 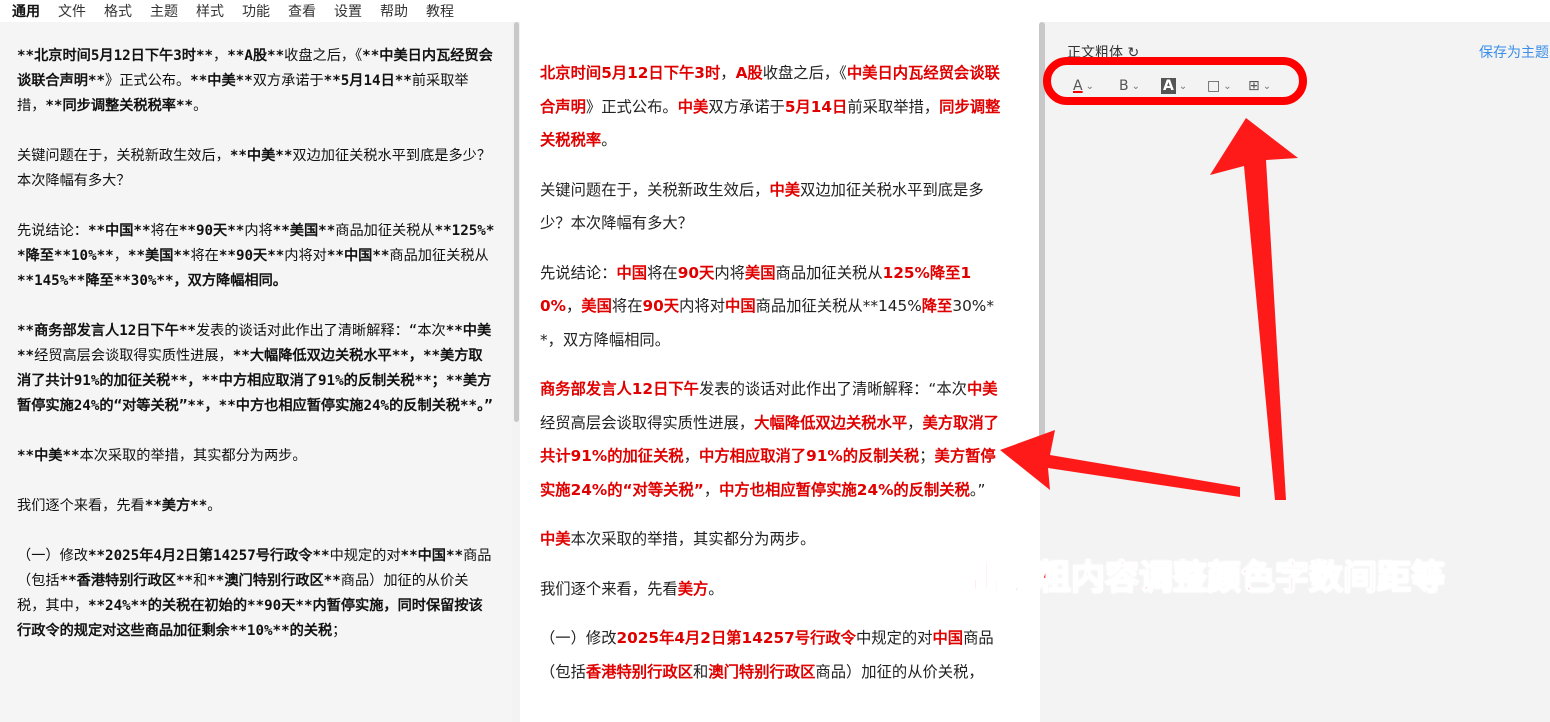 I want to click on editor-bold-text: **美方**, so click(x=176, y=506).